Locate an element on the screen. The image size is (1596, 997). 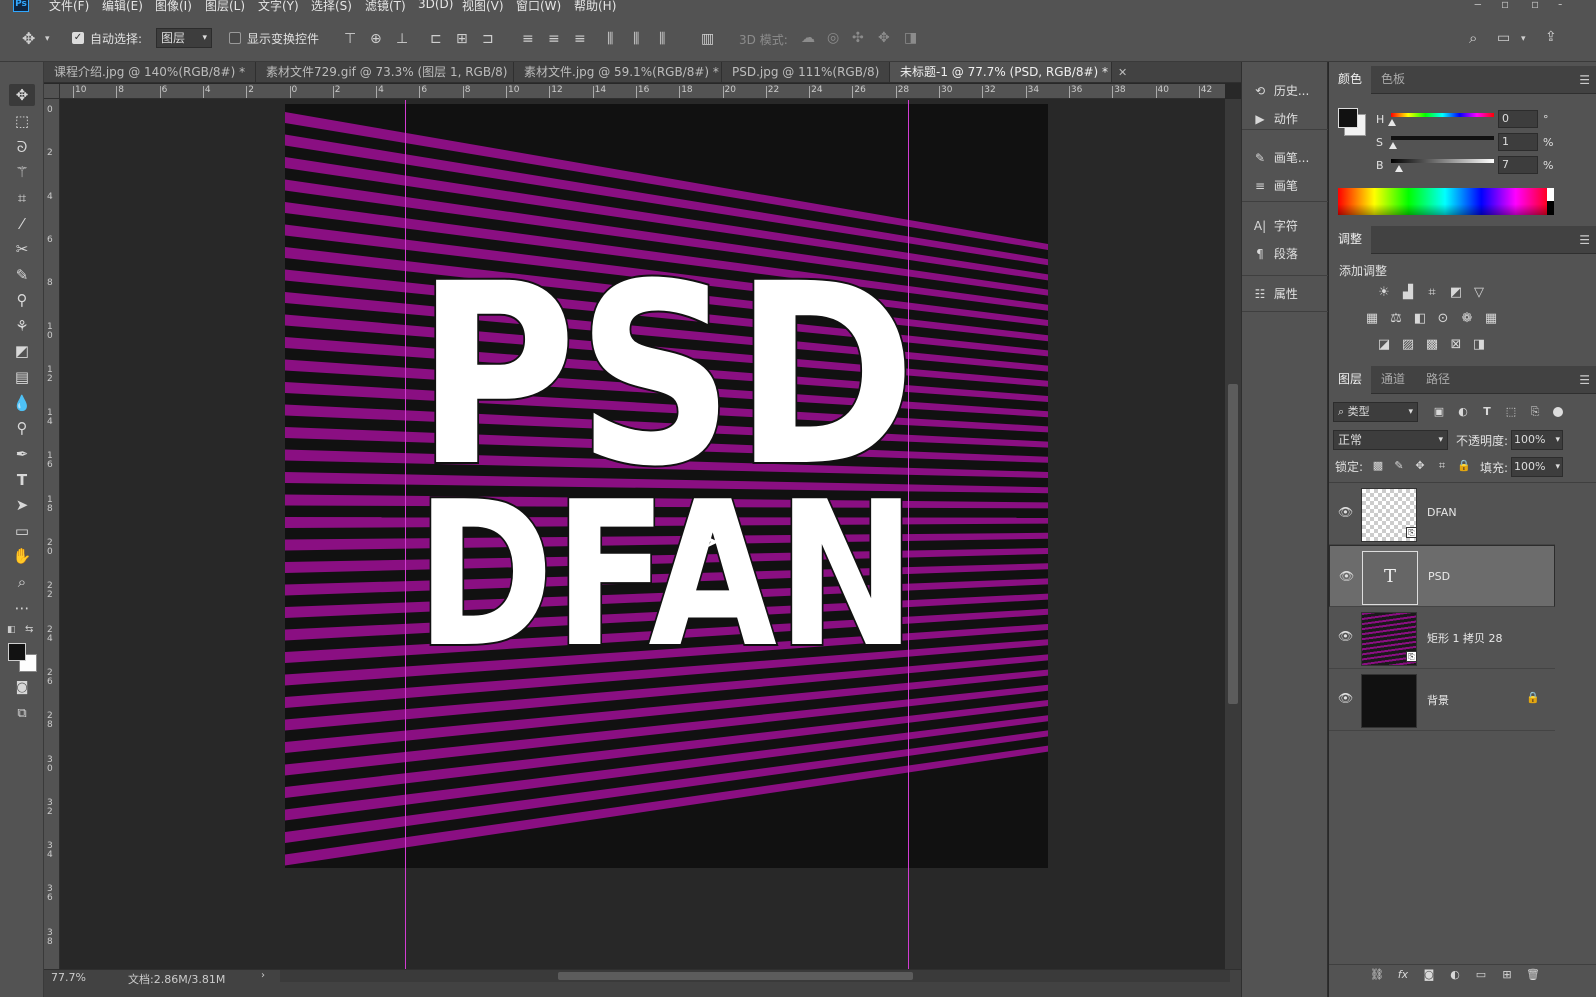
auto-select-checkbox: ✓ is located at coordinates (78, 38).